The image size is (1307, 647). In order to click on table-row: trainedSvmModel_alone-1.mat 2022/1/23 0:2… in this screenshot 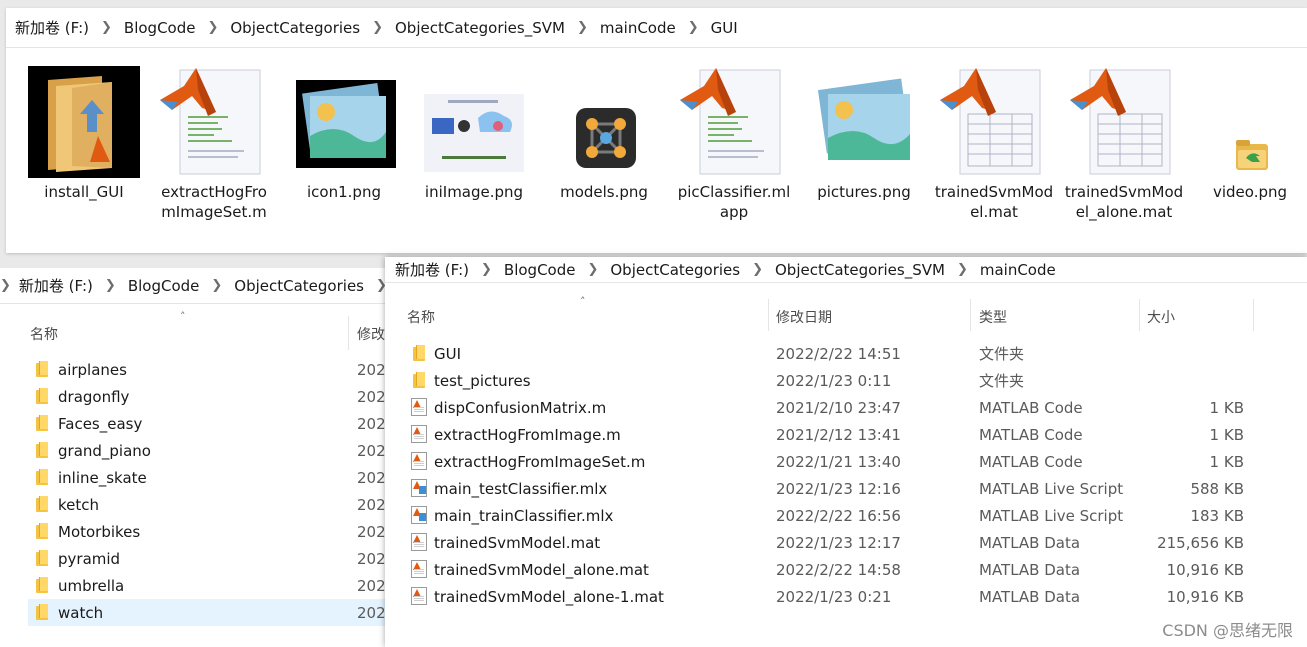, I will do `click(835, 596)`.